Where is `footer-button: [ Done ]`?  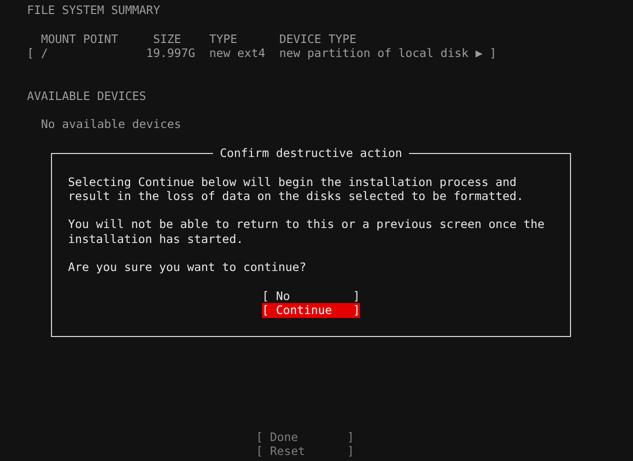
footer-button: [ Done ] is located at coordinates (305, 437).